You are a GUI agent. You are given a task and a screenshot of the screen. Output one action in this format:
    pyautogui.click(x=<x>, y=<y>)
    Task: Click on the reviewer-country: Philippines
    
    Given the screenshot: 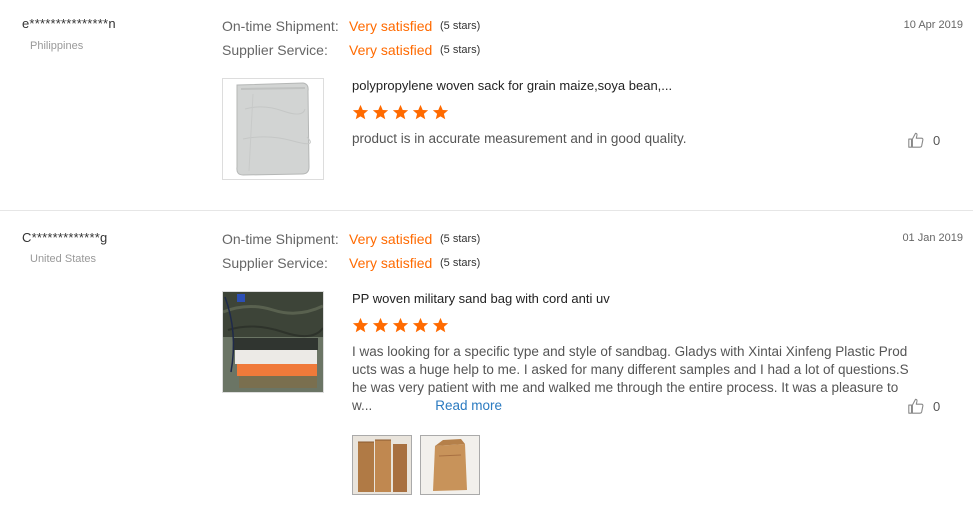 What is the action you would take?
    pyautogui.click(x=57, y=46)
    